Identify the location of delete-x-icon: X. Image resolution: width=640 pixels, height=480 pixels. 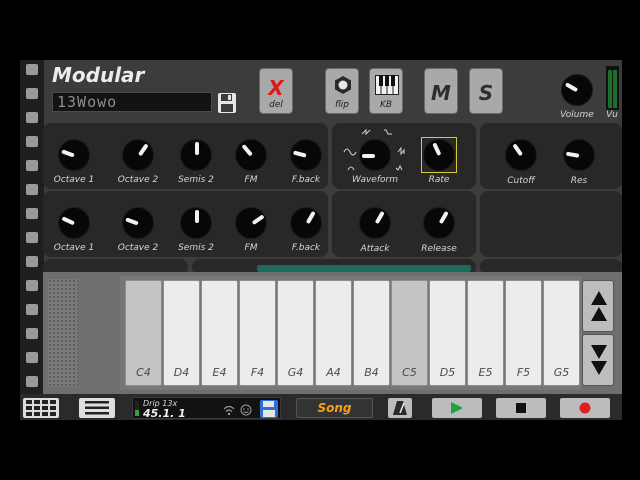
(276, 88).